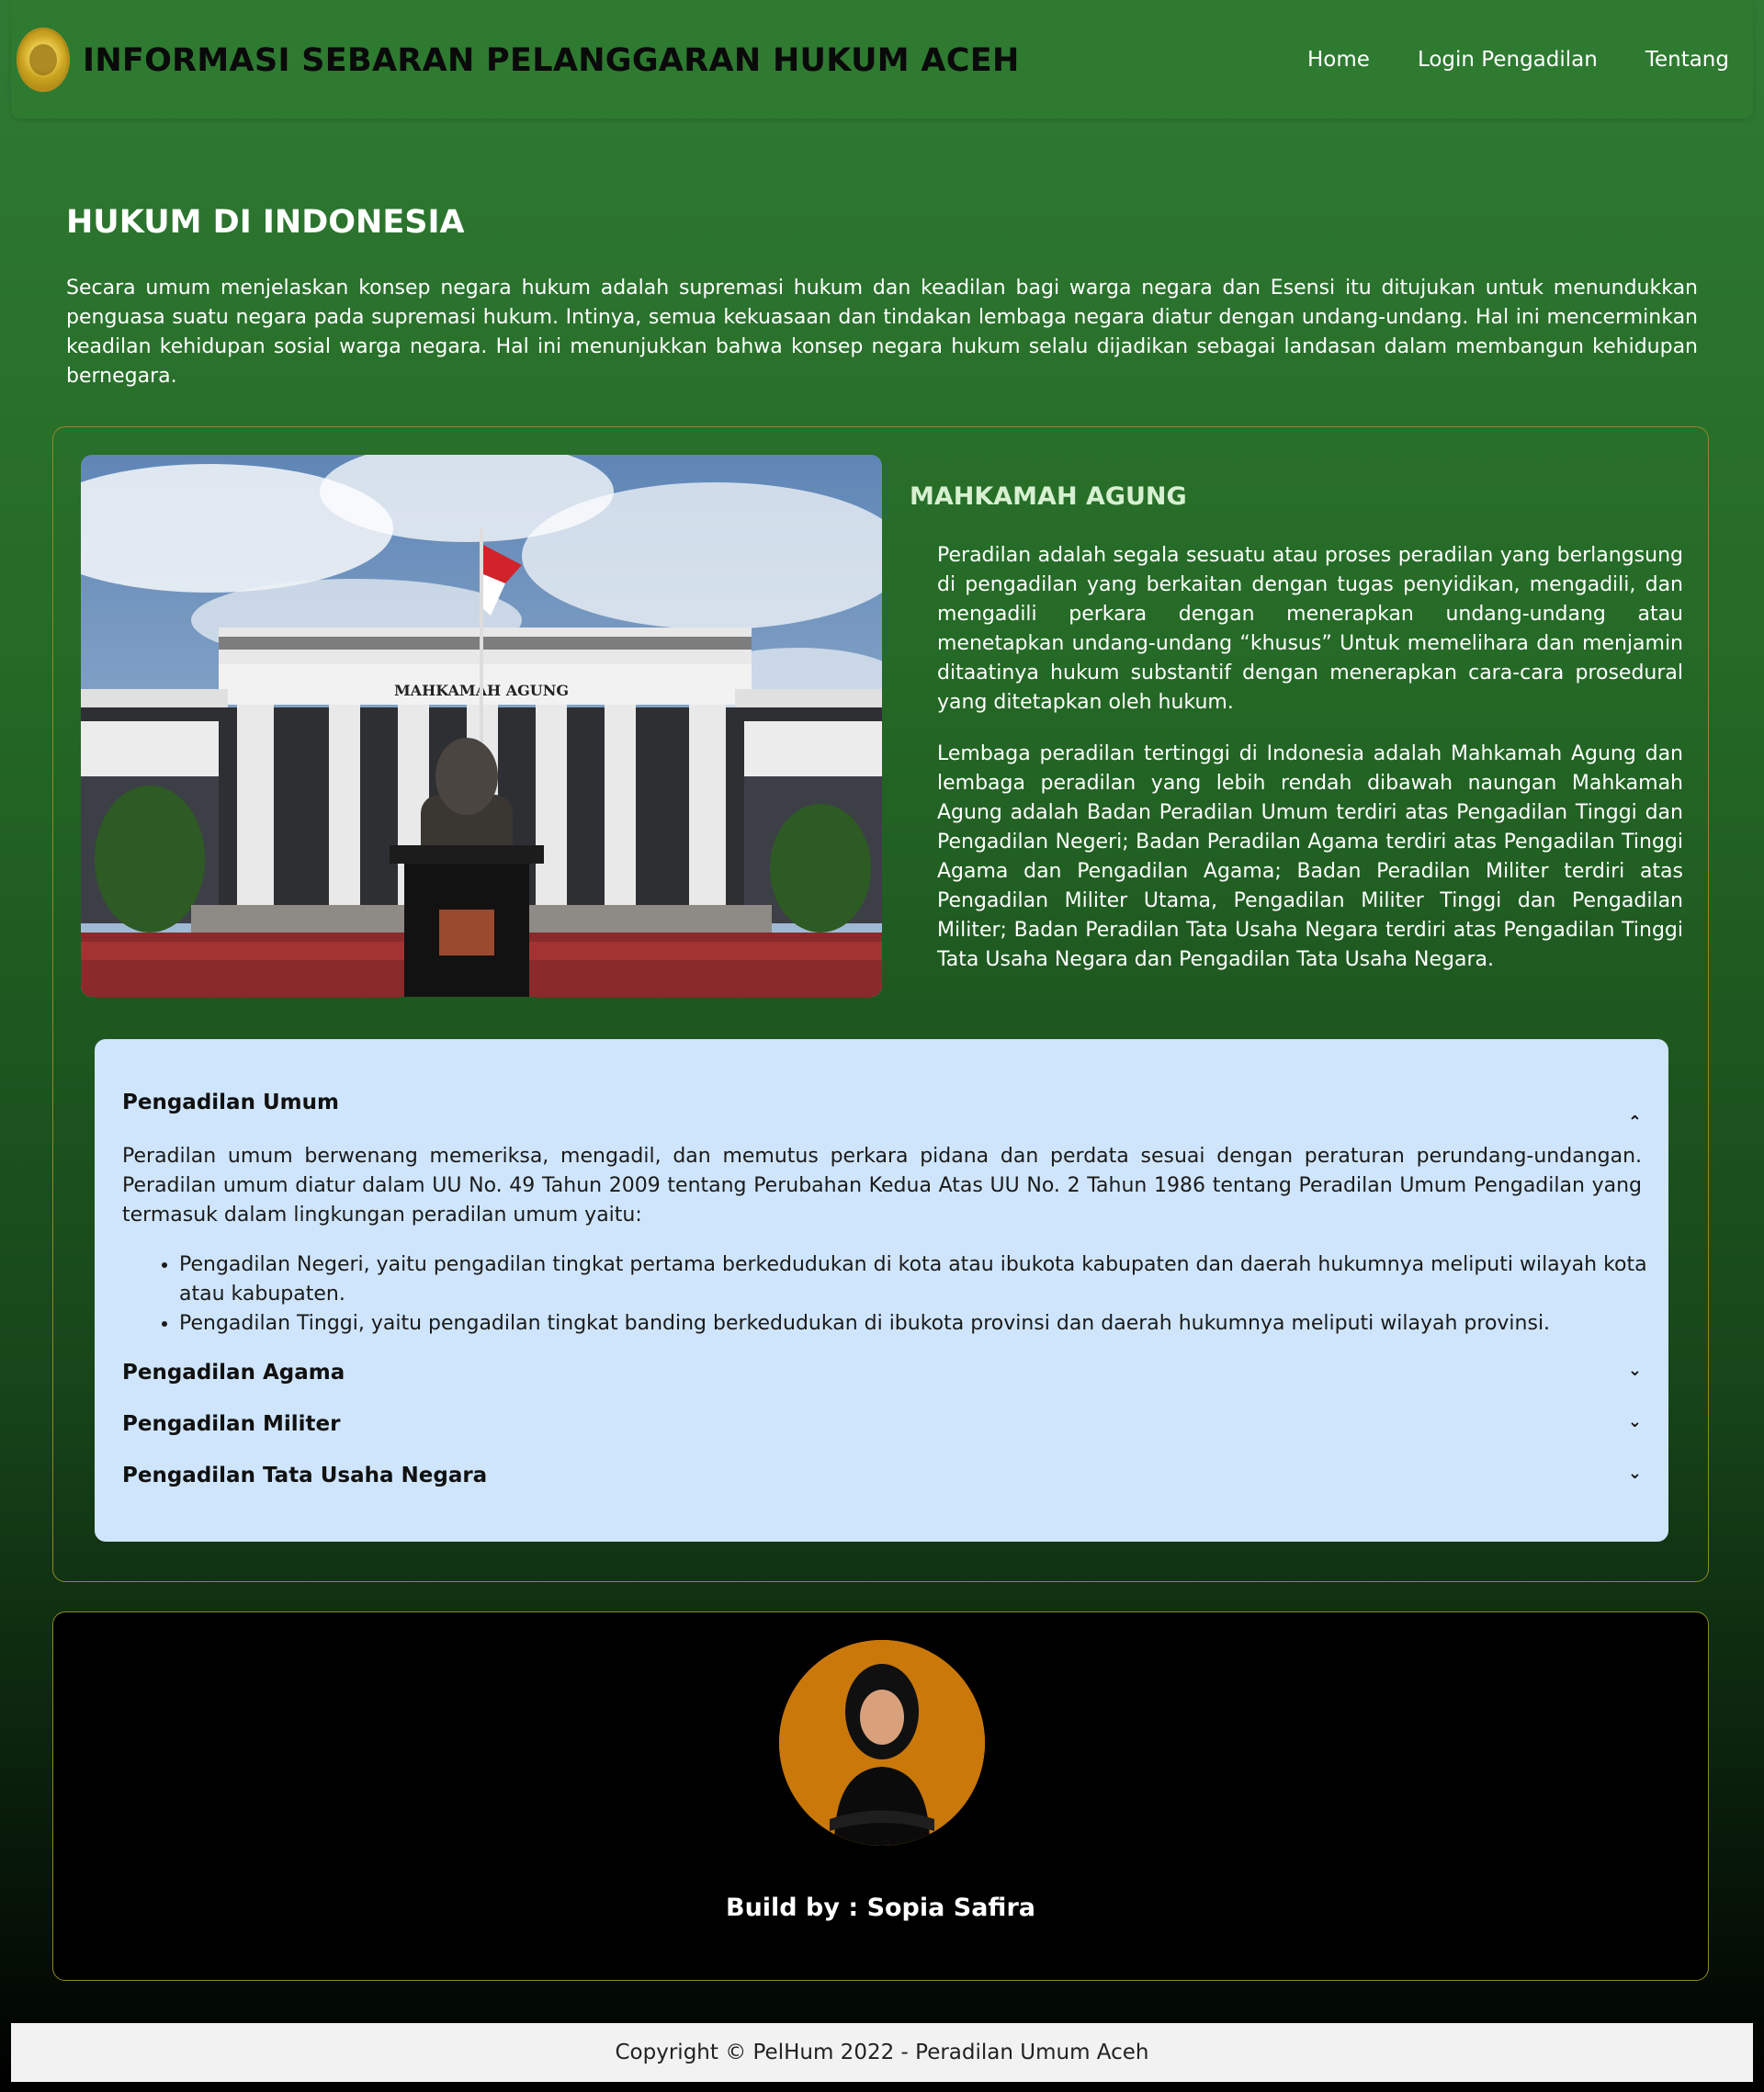 This screenshot has width=1764, height=2092. I want to click on accordion-title-militer: Pengadilan Militer, so click(232, 1424).